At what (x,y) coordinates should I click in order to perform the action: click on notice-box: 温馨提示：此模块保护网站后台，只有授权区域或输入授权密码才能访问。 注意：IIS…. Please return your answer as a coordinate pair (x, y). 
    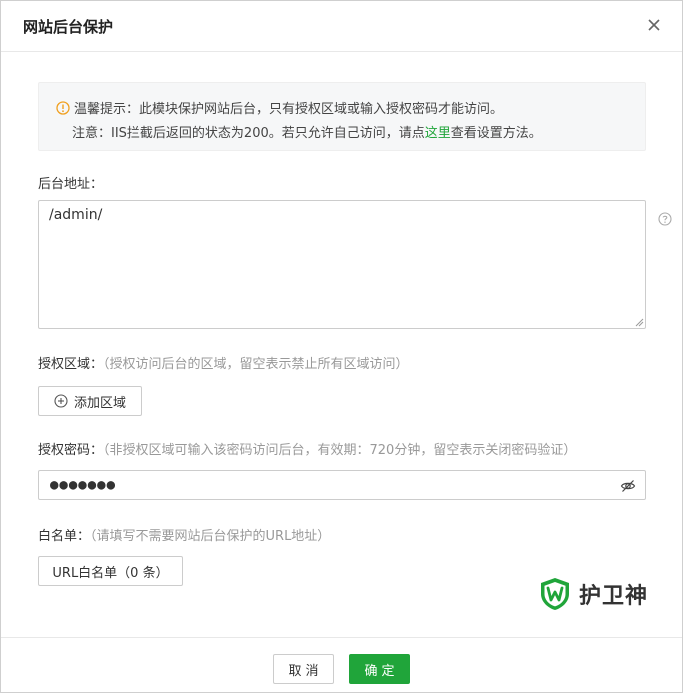
    Looking at the image, I should click on (342, 116).